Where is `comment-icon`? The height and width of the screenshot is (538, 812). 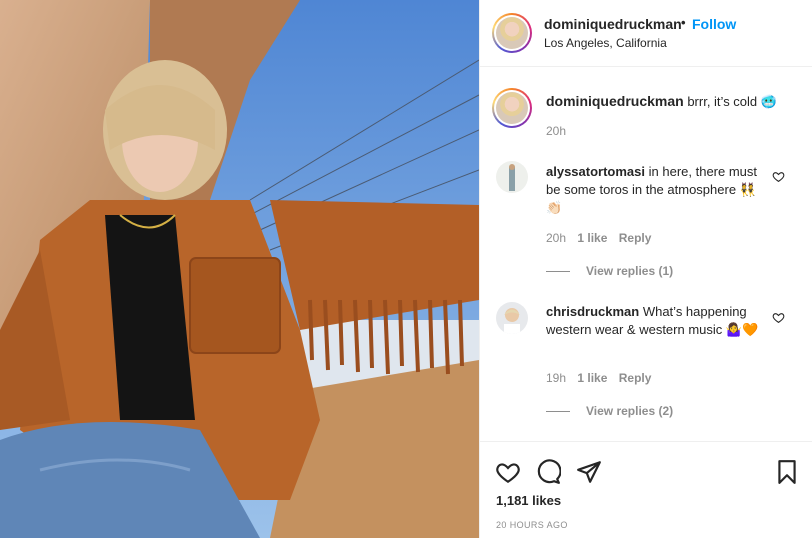
comment-icon is located at coordinates (548, 472).